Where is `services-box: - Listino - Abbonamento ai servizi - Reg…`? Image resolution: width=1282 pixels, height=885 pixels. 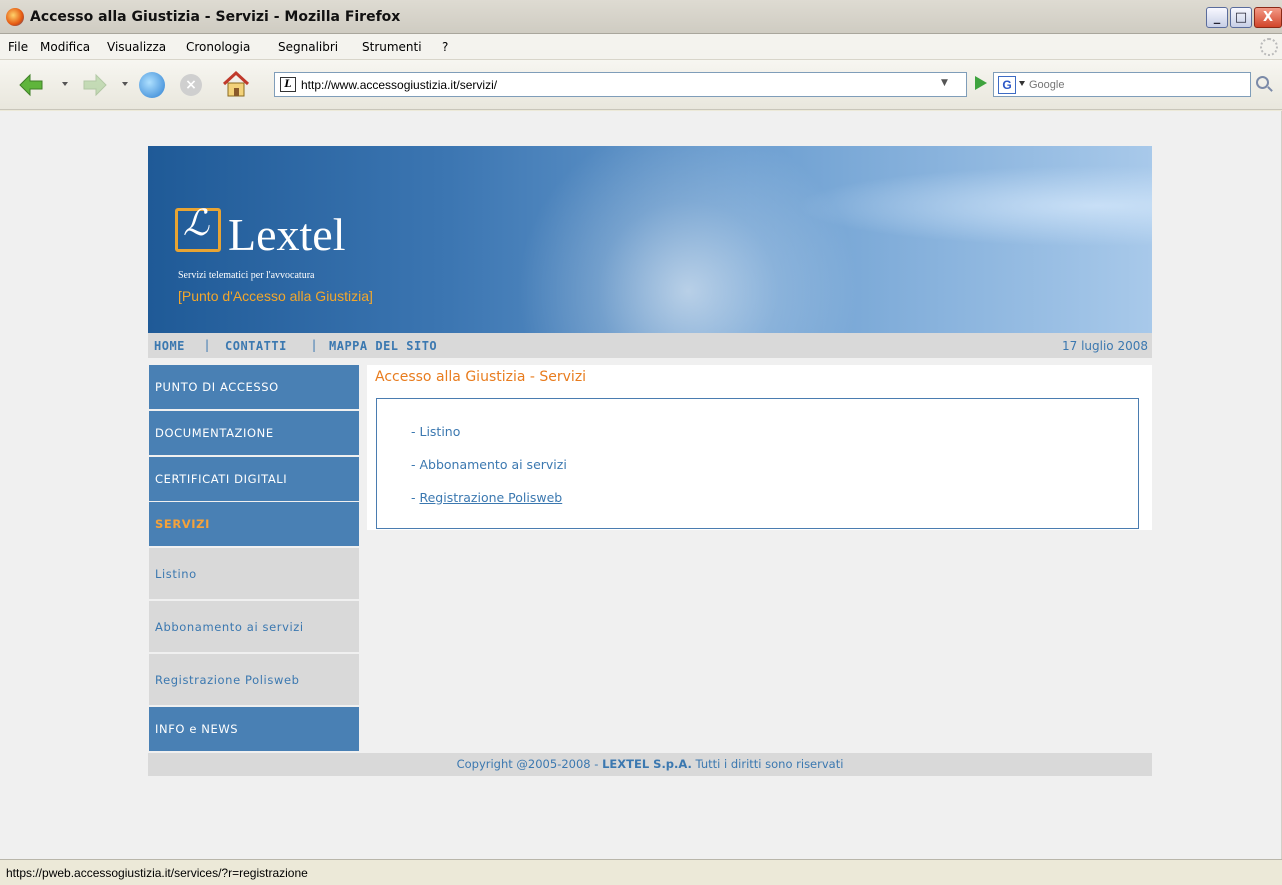 services-box: - Listino - Abbonamento ai servizi - Reg… is located at coordinates (757, 463).